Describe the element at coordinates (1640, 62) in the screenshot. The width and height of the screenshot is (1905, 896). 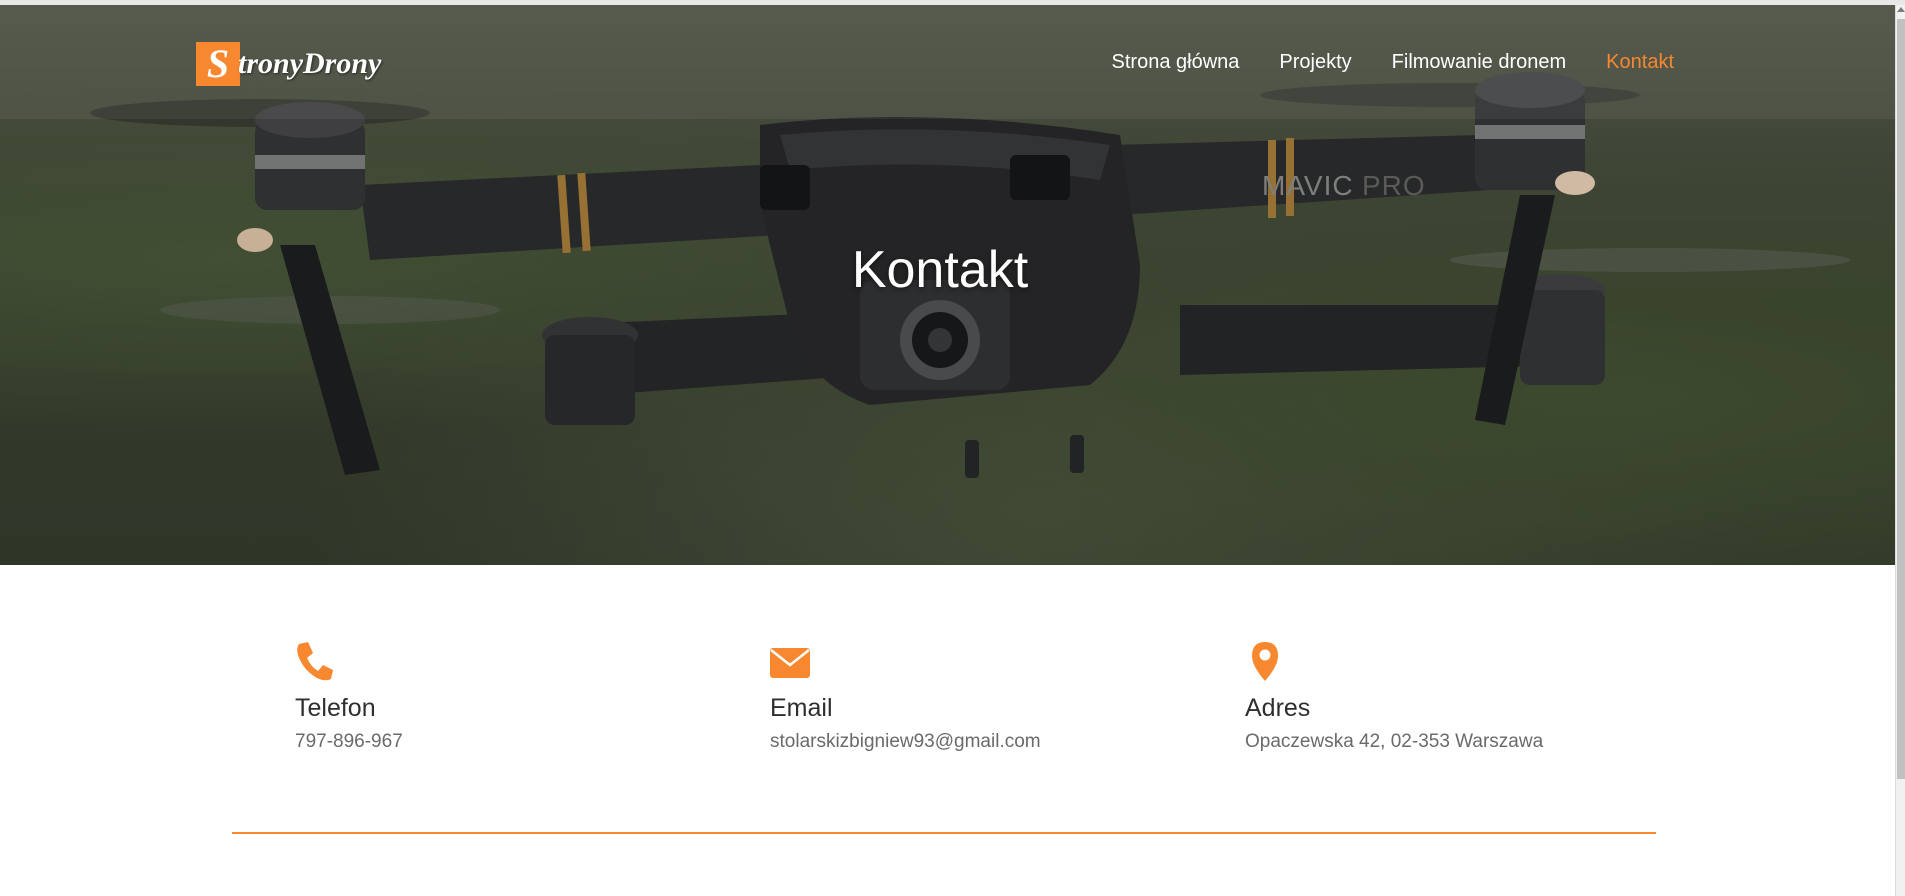
I see `nav-item-contact: Kontakt` at that location.